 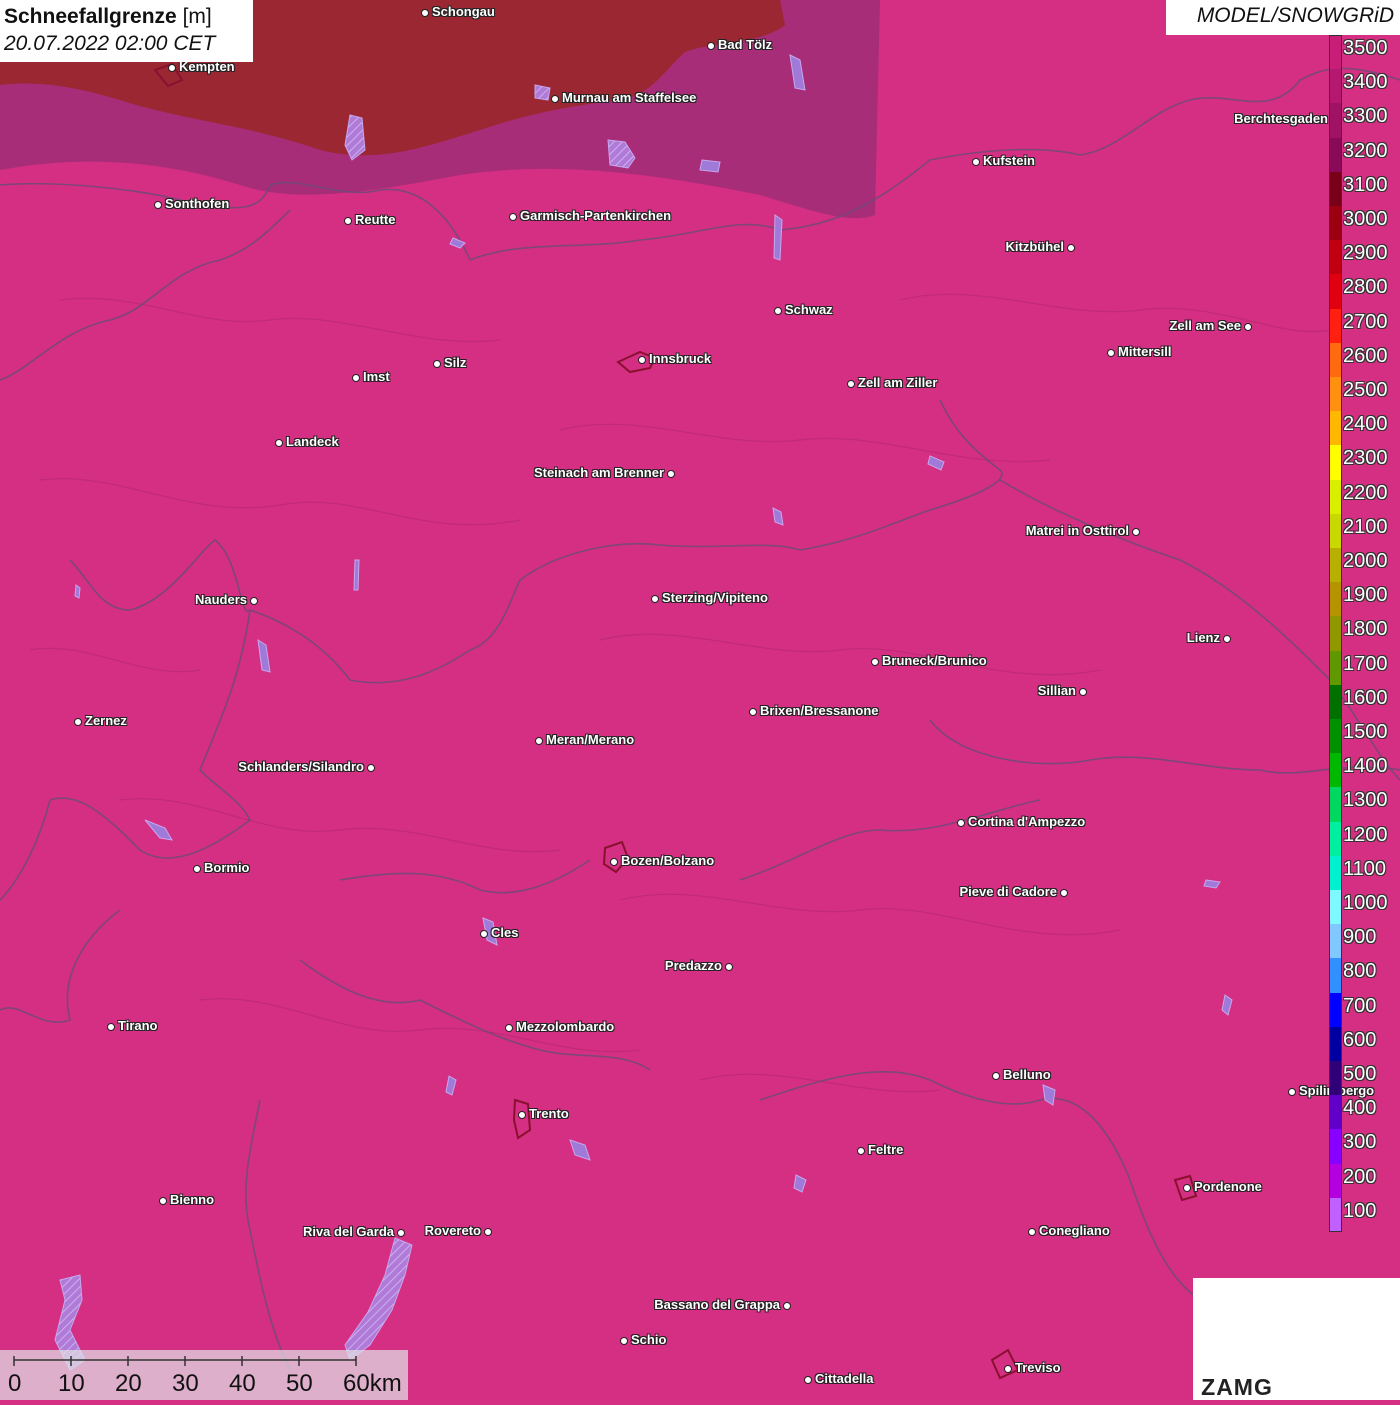 I want to click on legend-label: 2600, so click(x=1365, y=355).